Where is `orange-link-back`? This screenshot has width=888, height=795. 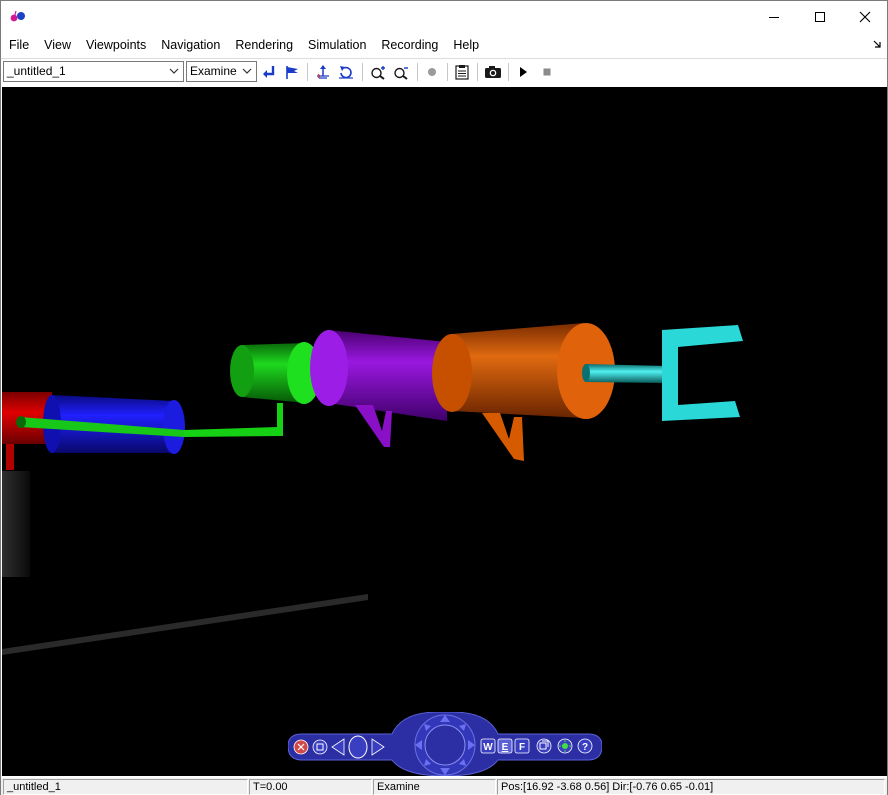
orange-link-back is located at coordinates (452, 373).